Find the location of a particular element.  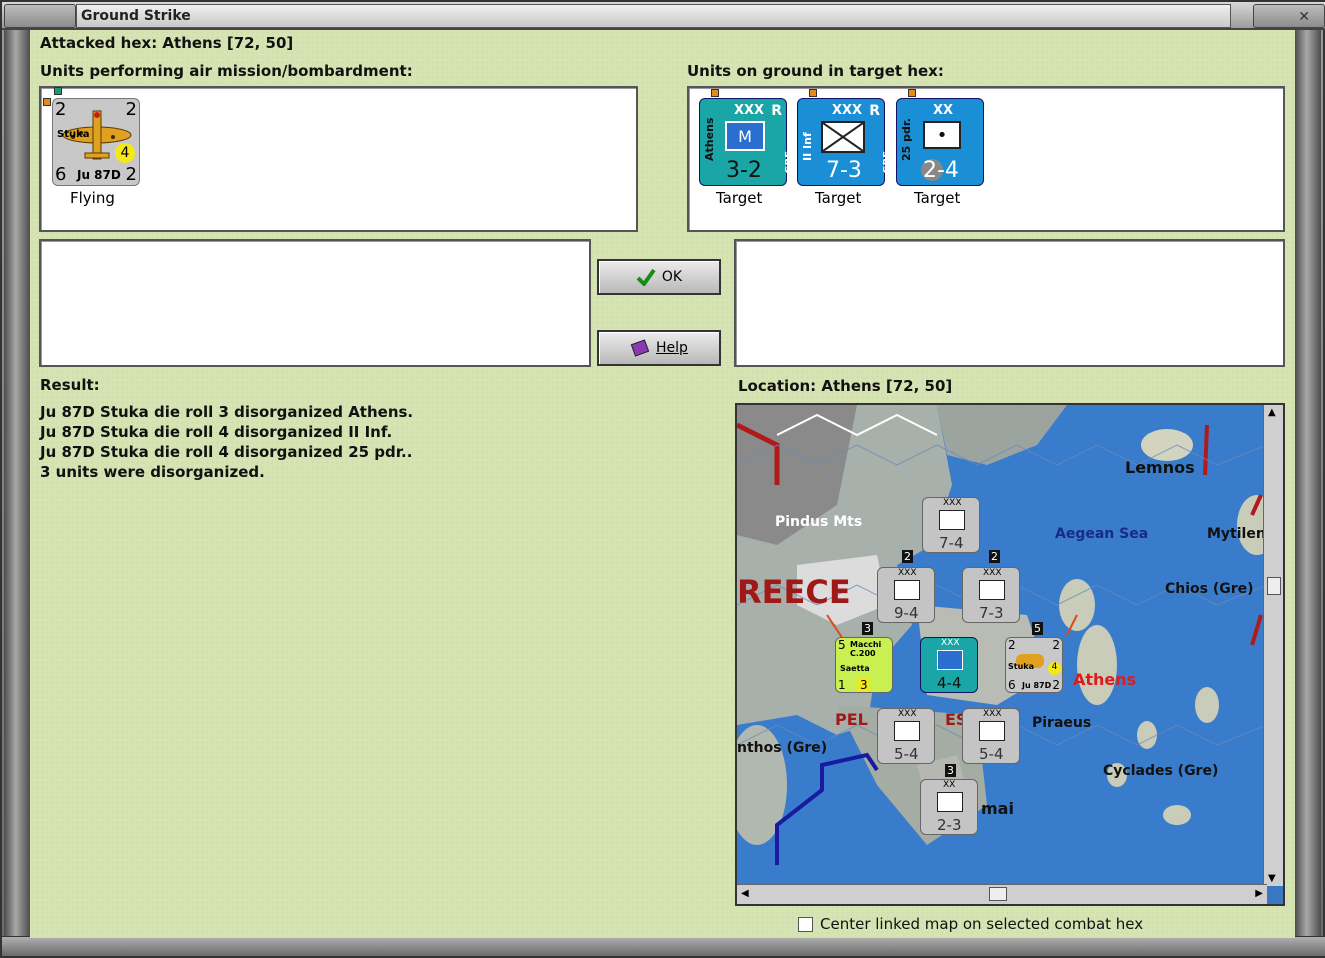

counter-type: Ju 87D is located at coordinates (99, 175).